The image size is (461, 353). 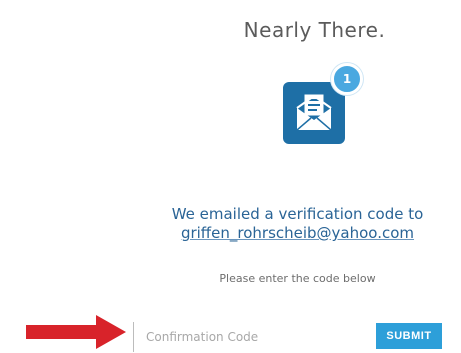 What do you see at coordinates (297, 233) in the screenshot?
I see `email-address: griffen_rohrscheib@yahoo.com` at bounding box center [297, 233].